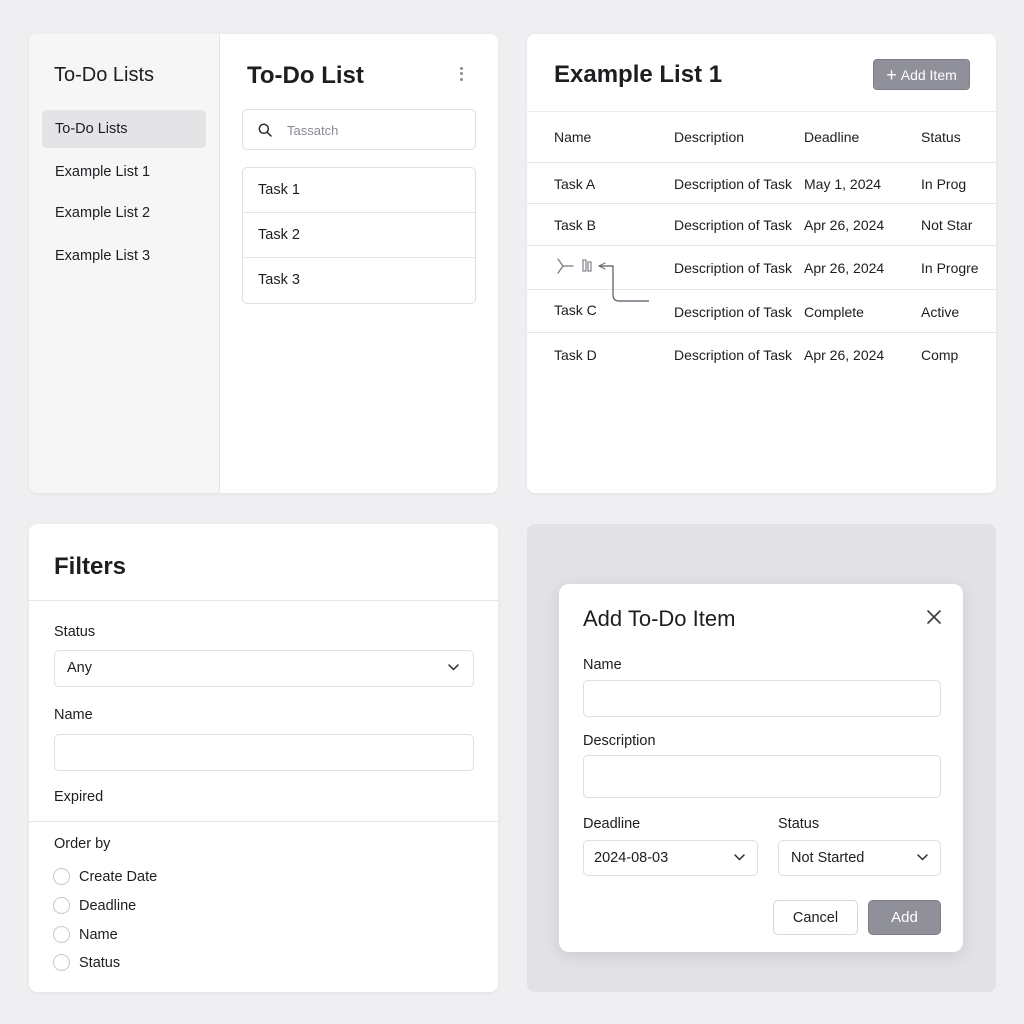 This screenshot has height=1024, width=1024. I want to click on more-options-icon, so click(461, 74).